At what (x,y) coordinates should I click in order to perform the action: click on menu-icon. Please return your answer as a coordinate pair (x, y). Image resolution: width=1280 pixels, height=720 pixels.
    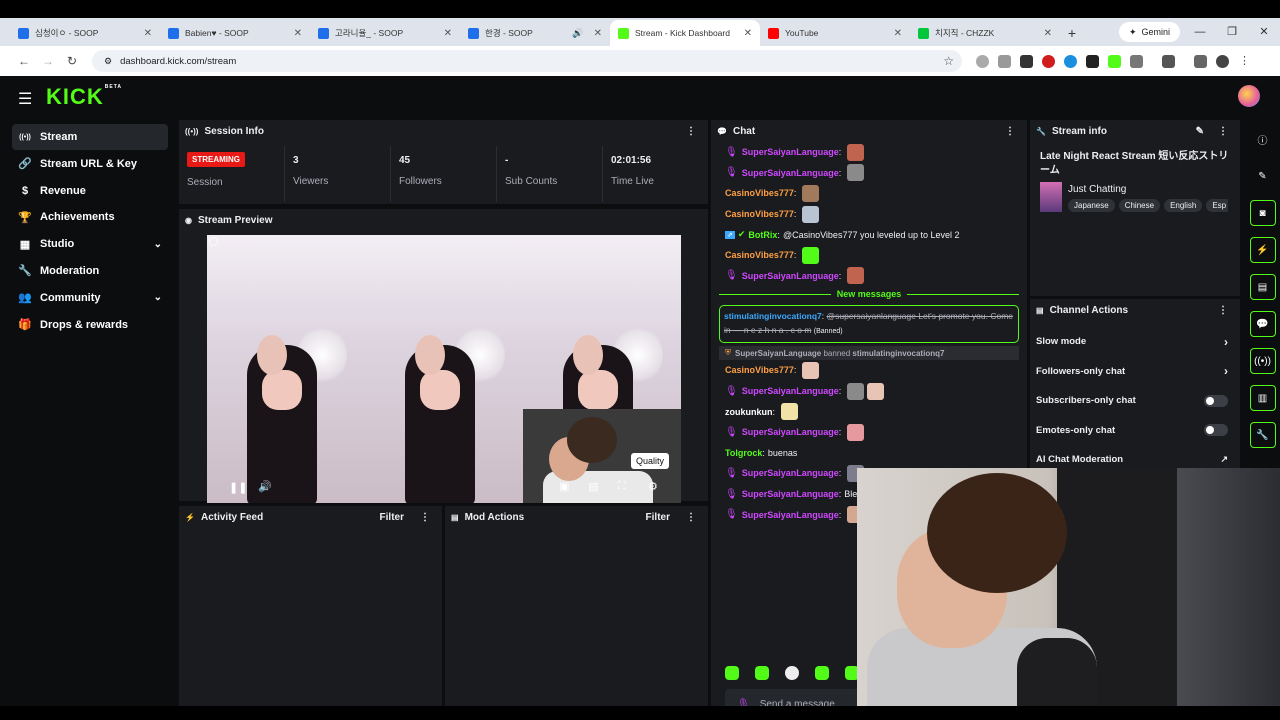
    Looking at the image, I should click on (1200, 61).